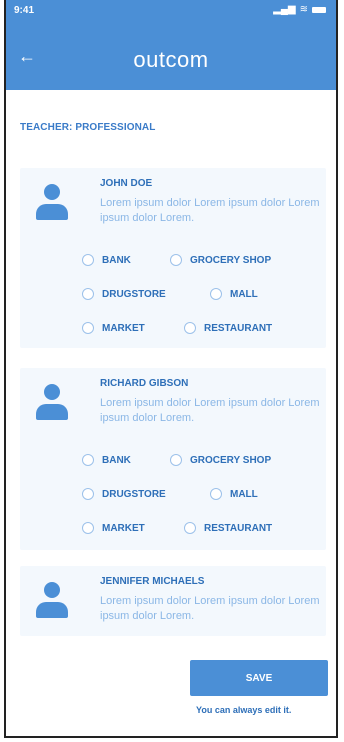 The height and width of the screenshot is (742, 344). I want to click on section-label: TEACHER: PROFESSIONAL, so click(88, 127).